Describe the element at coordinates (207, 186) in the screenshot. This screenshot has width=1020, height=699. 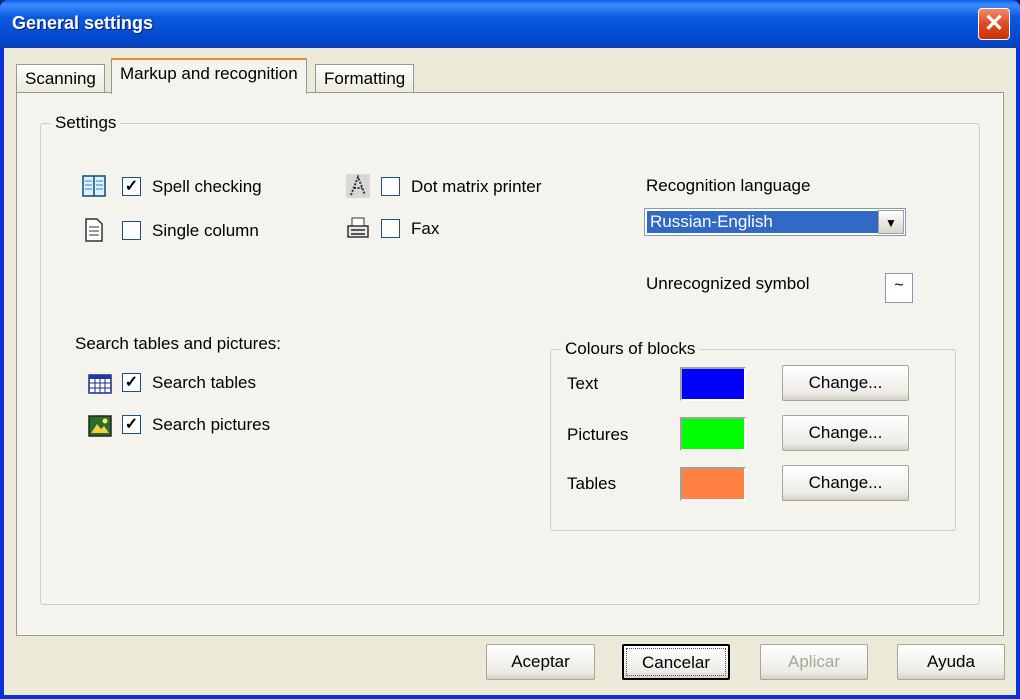
I see `spell-checking-label: Spell checking` at that location.